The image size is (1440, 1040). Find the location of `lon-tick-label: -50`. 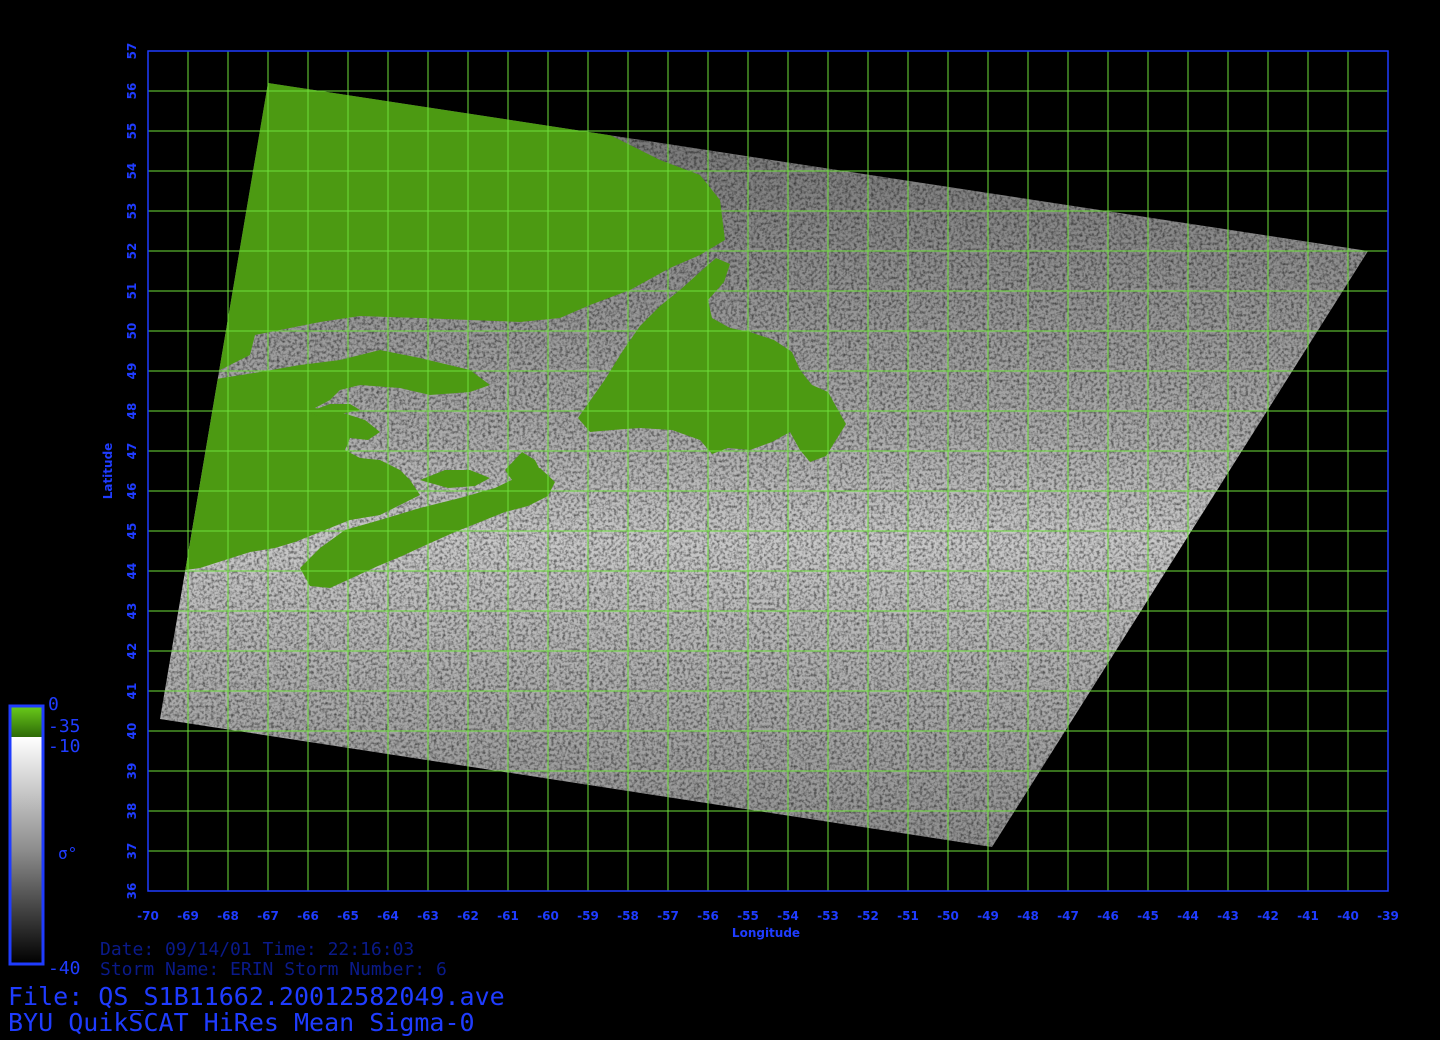

lon-tick-label: -50 is located at coordinates (948, 916).